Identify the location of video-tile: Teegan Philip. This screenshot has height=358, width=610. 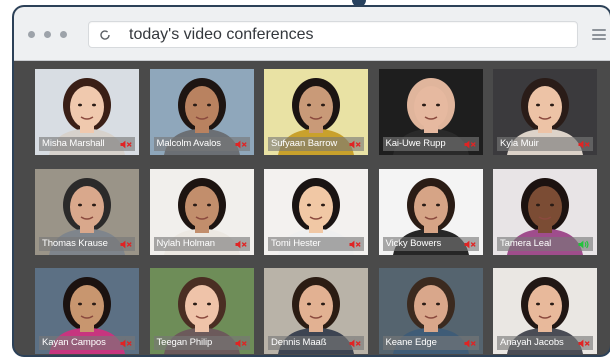
(201, 311).